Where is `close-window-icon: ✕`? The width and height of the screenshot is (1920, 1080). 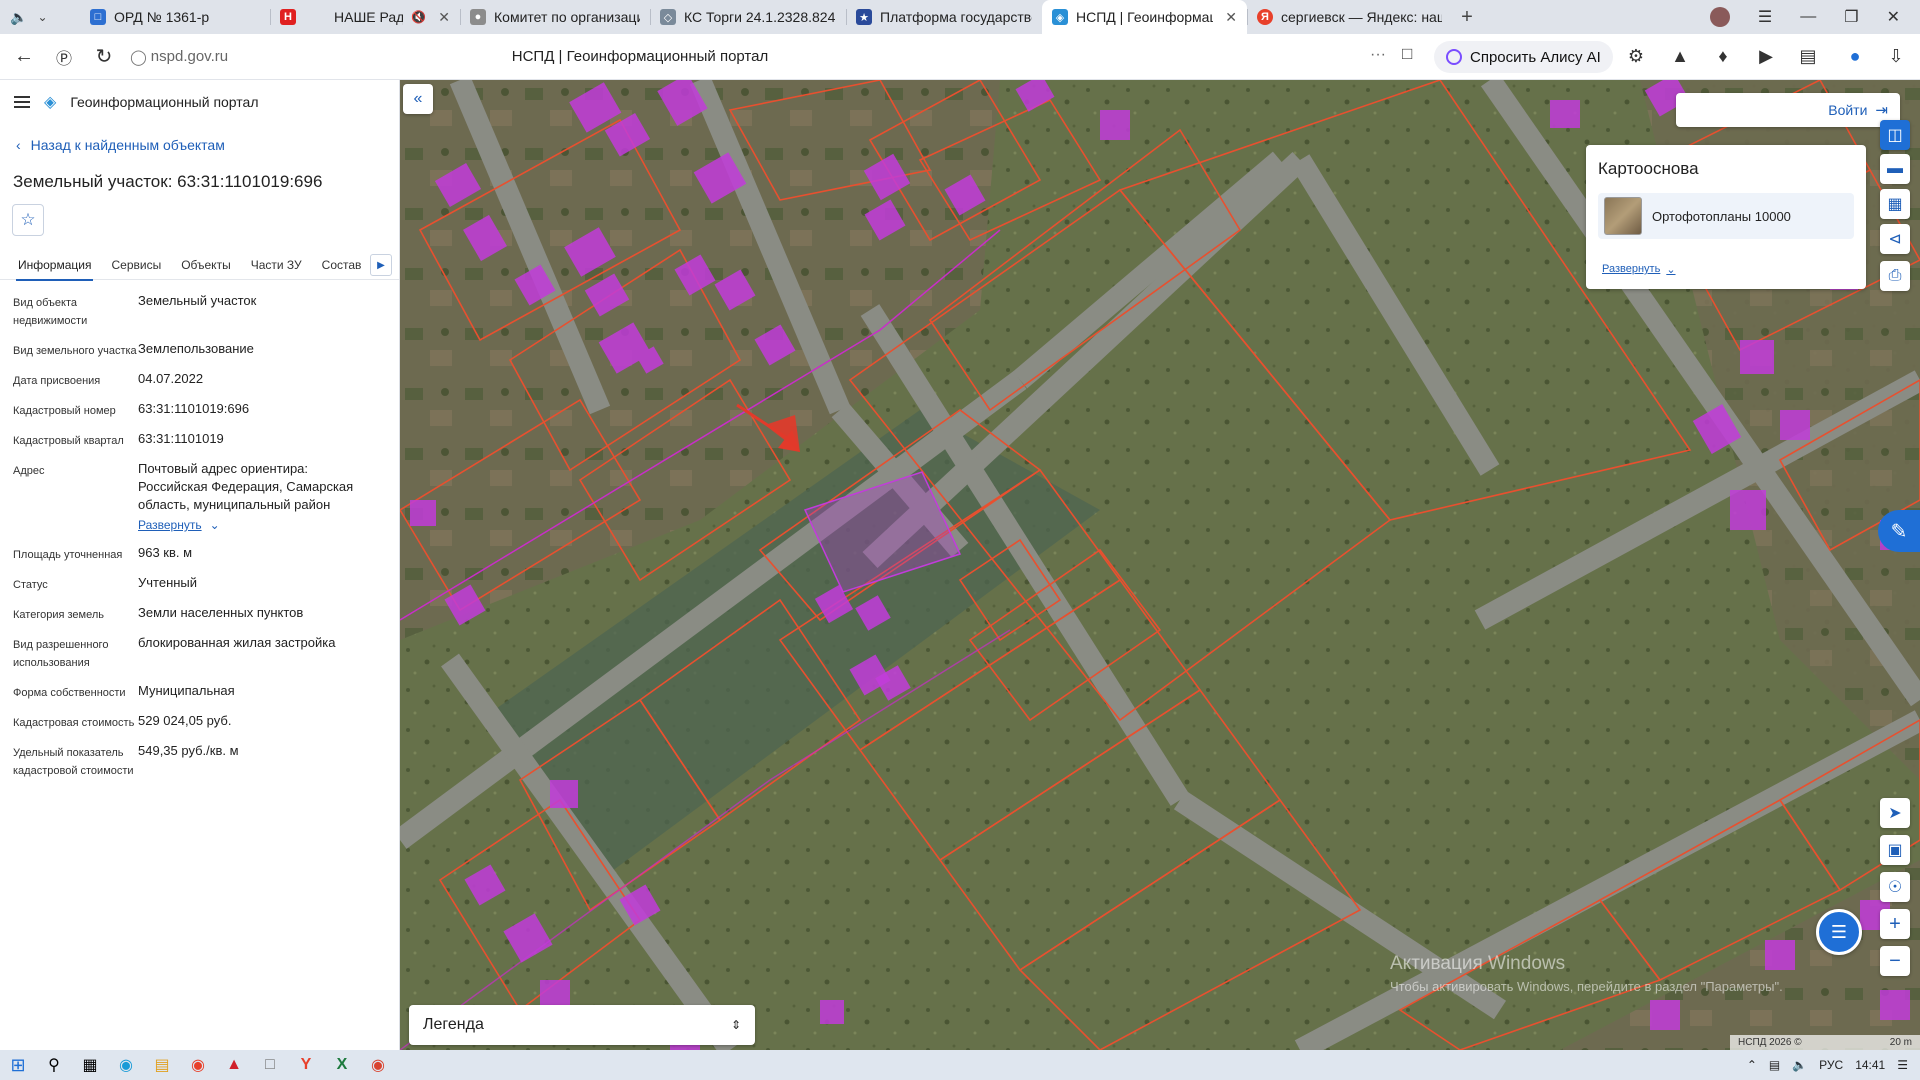
close-window-icon: ✕ is located at coordinates (1893, 17).